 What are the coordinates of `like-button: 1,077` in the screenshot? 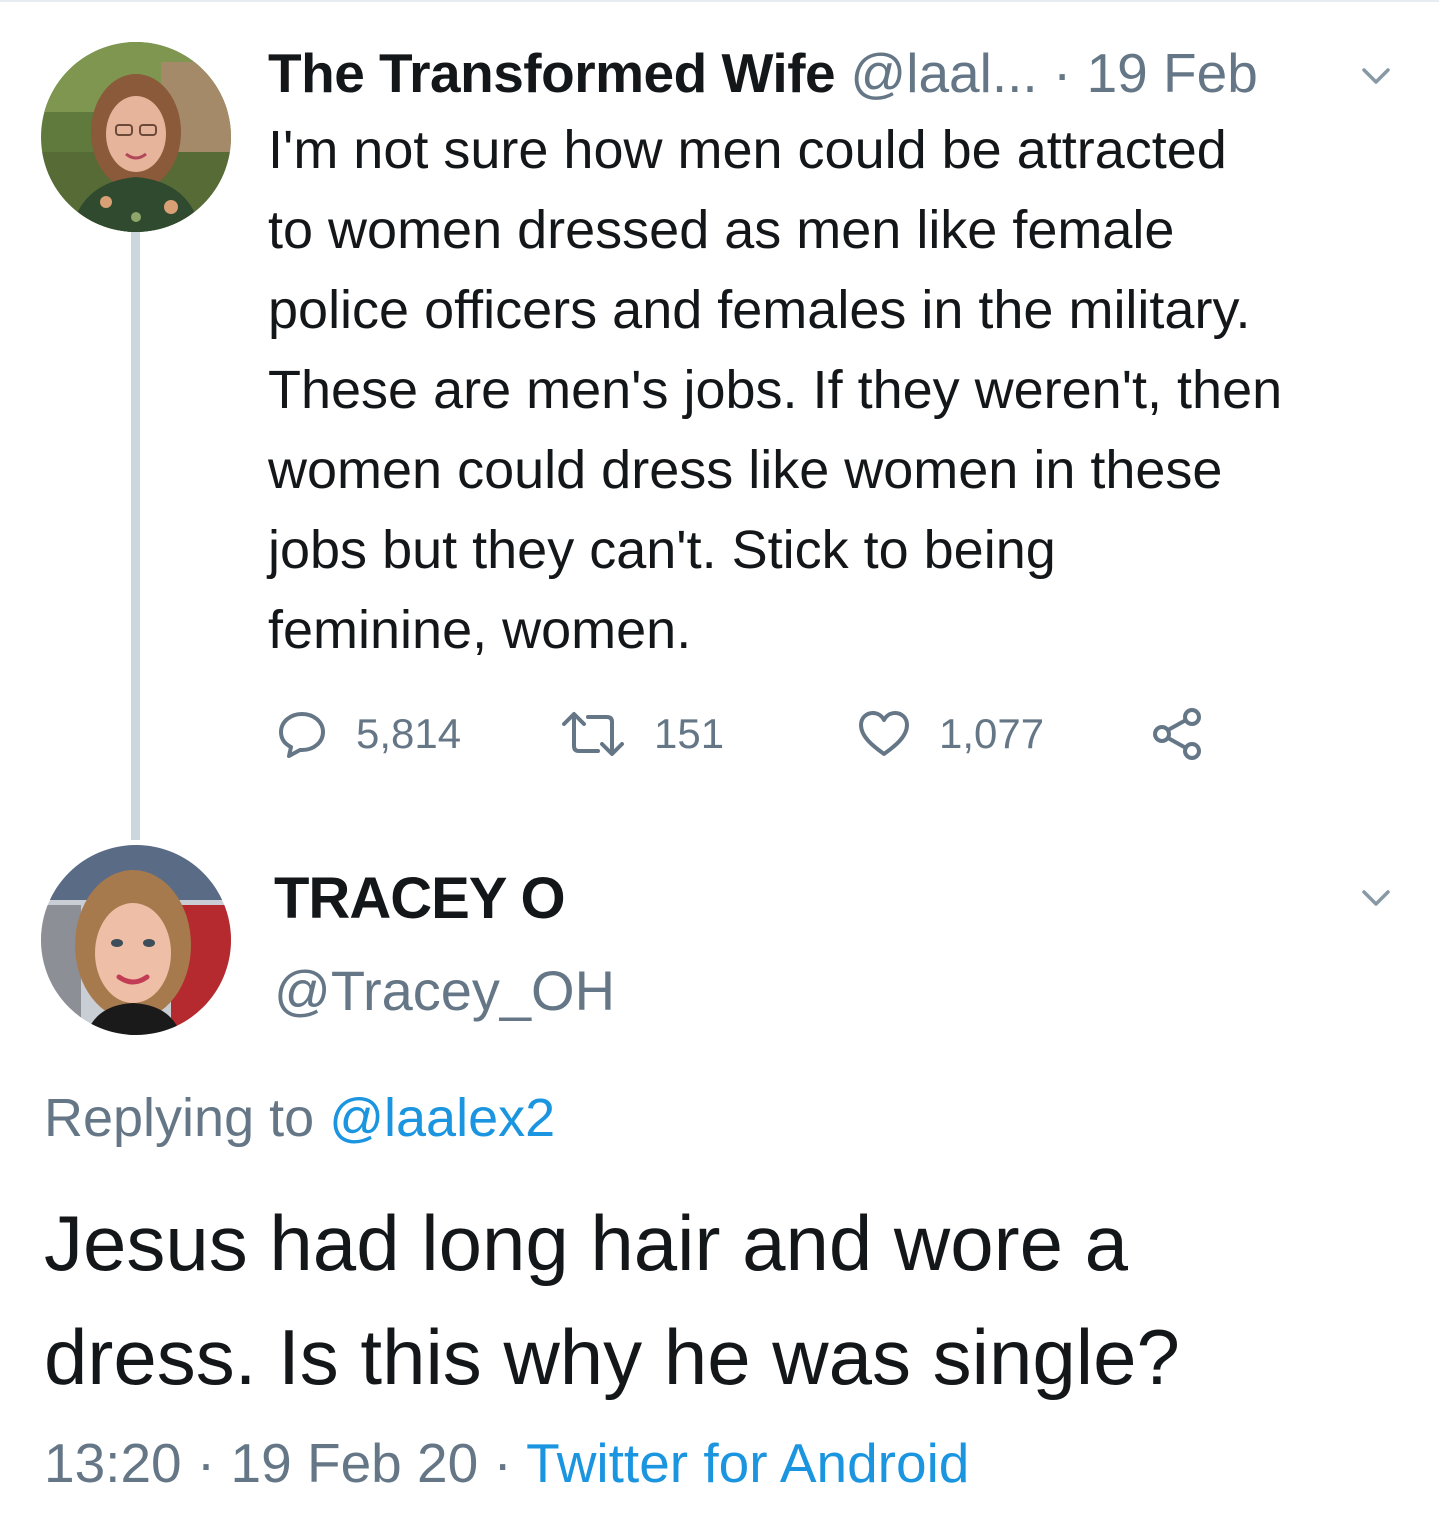 It's located at (950, 734).